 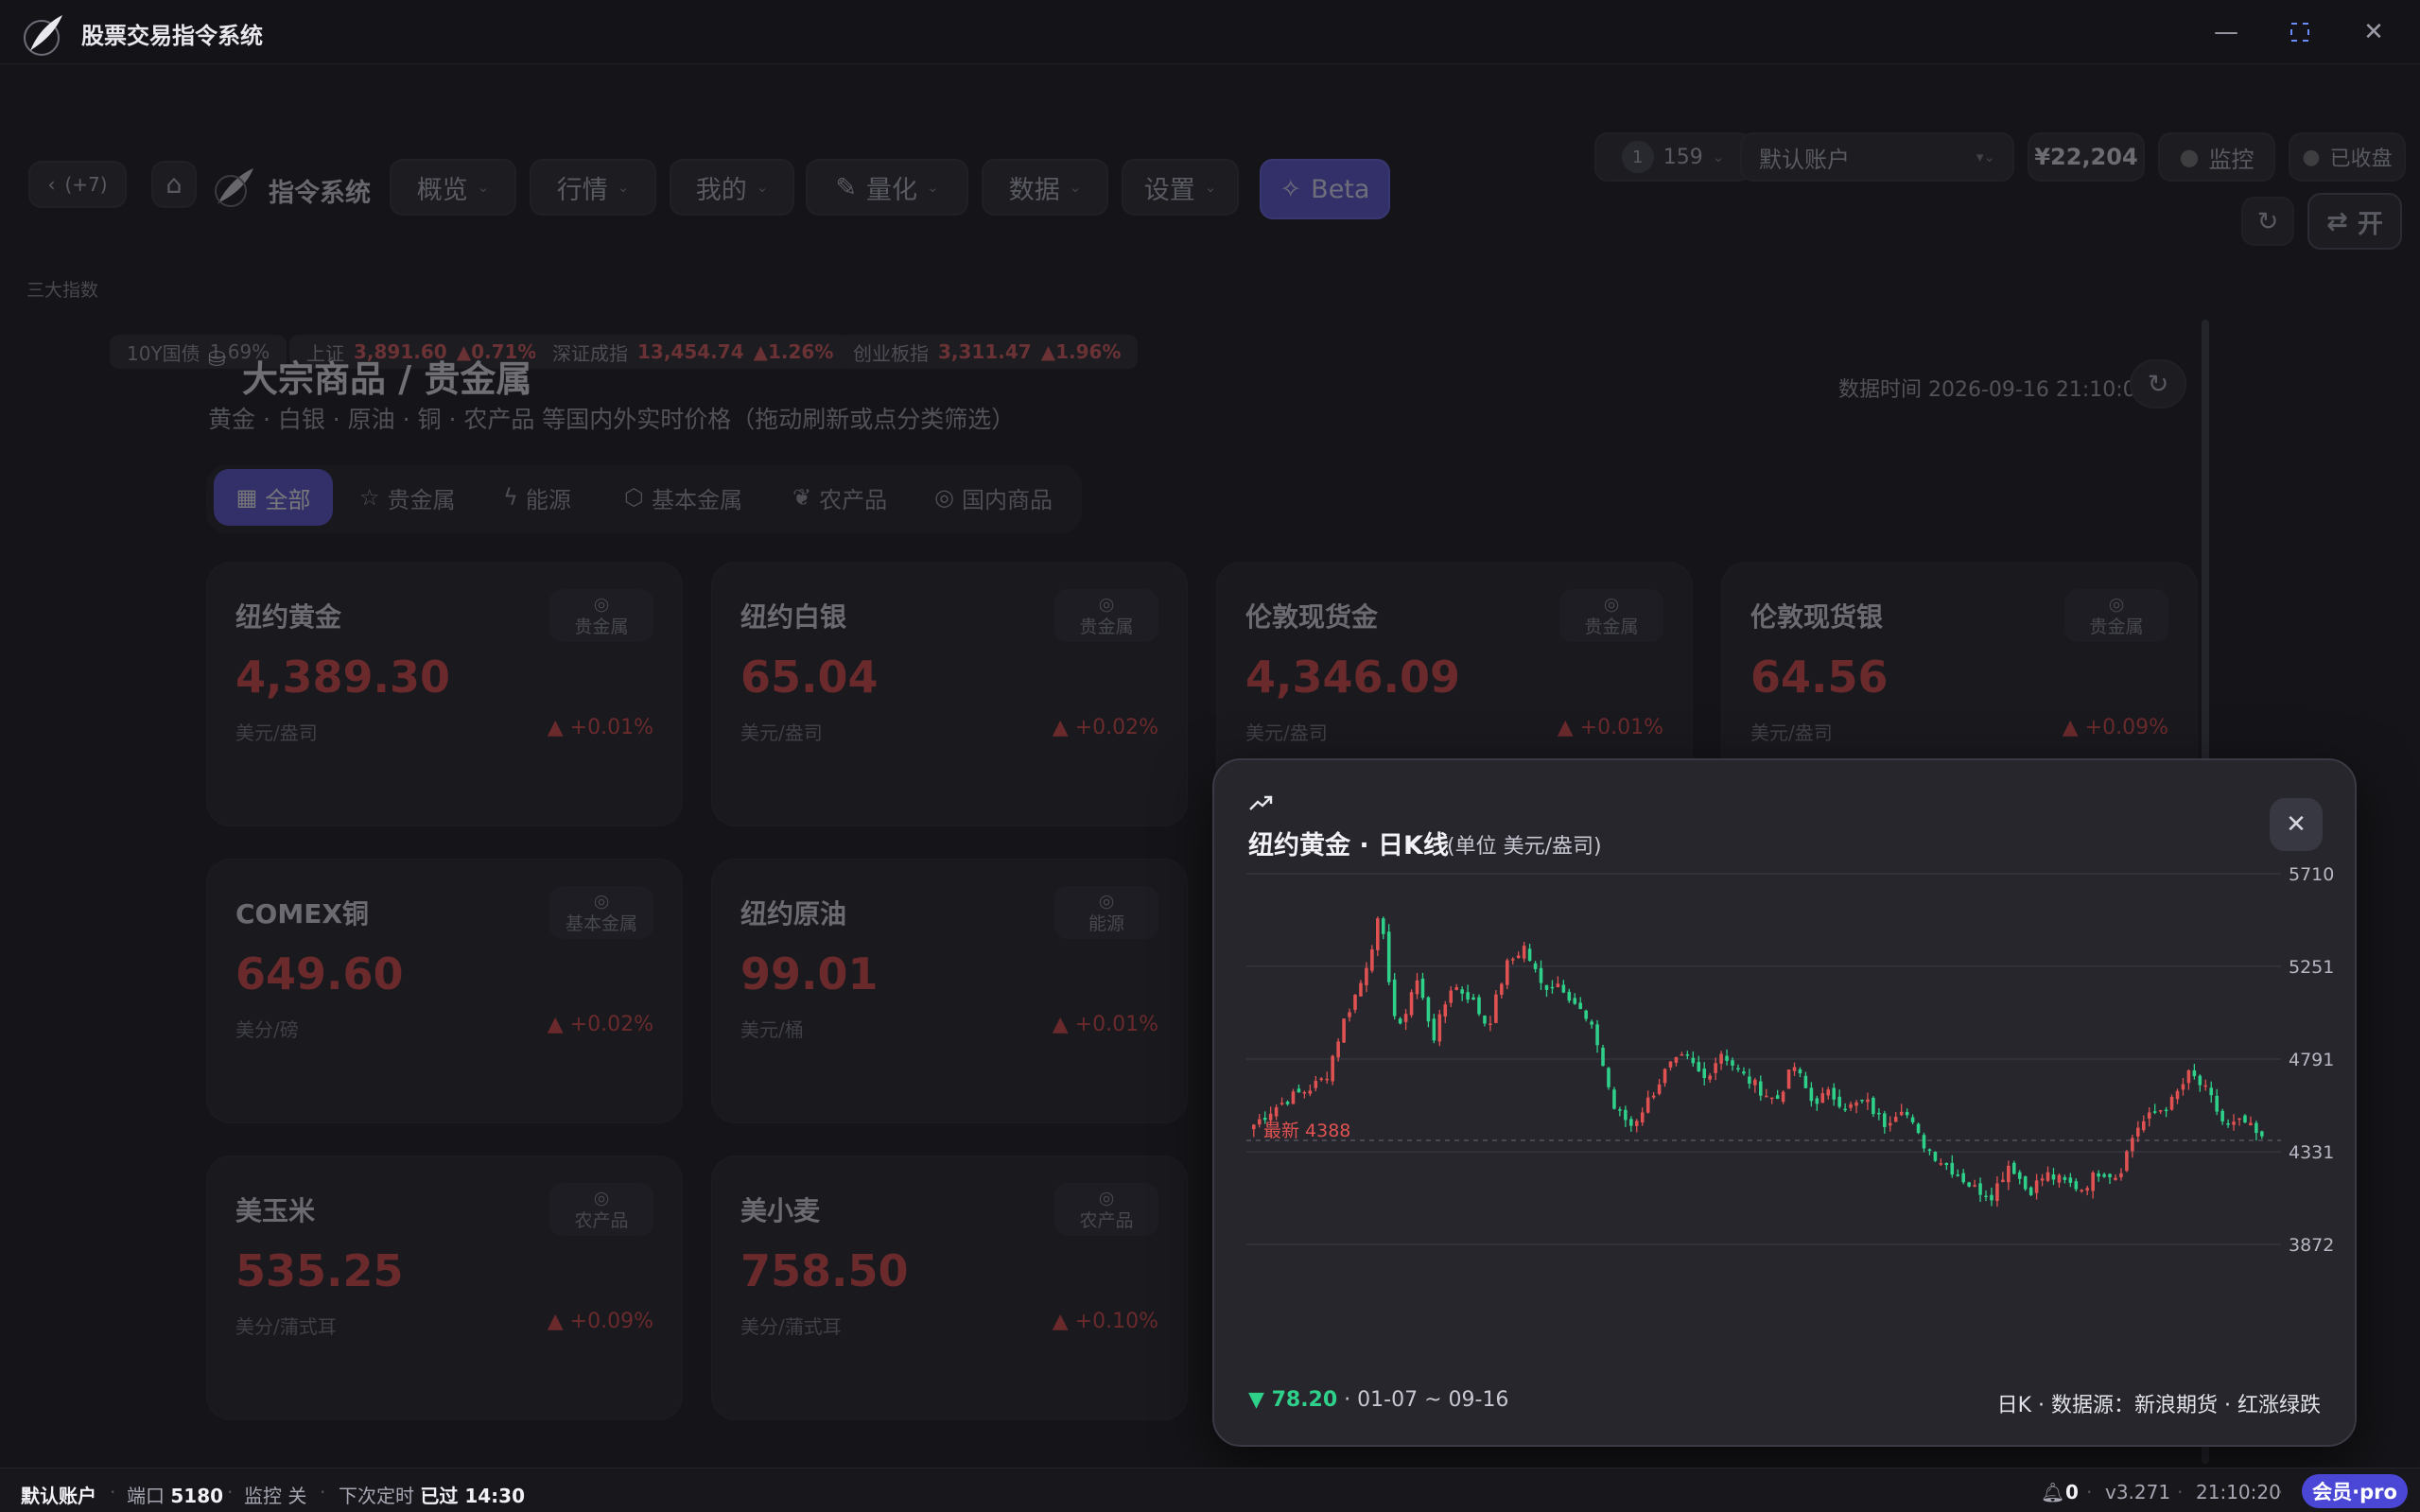 What do you see at coordinates (825, 1270) in the screenshot?
I see `card-price: 758.50` at bounding box center [825, 1270].